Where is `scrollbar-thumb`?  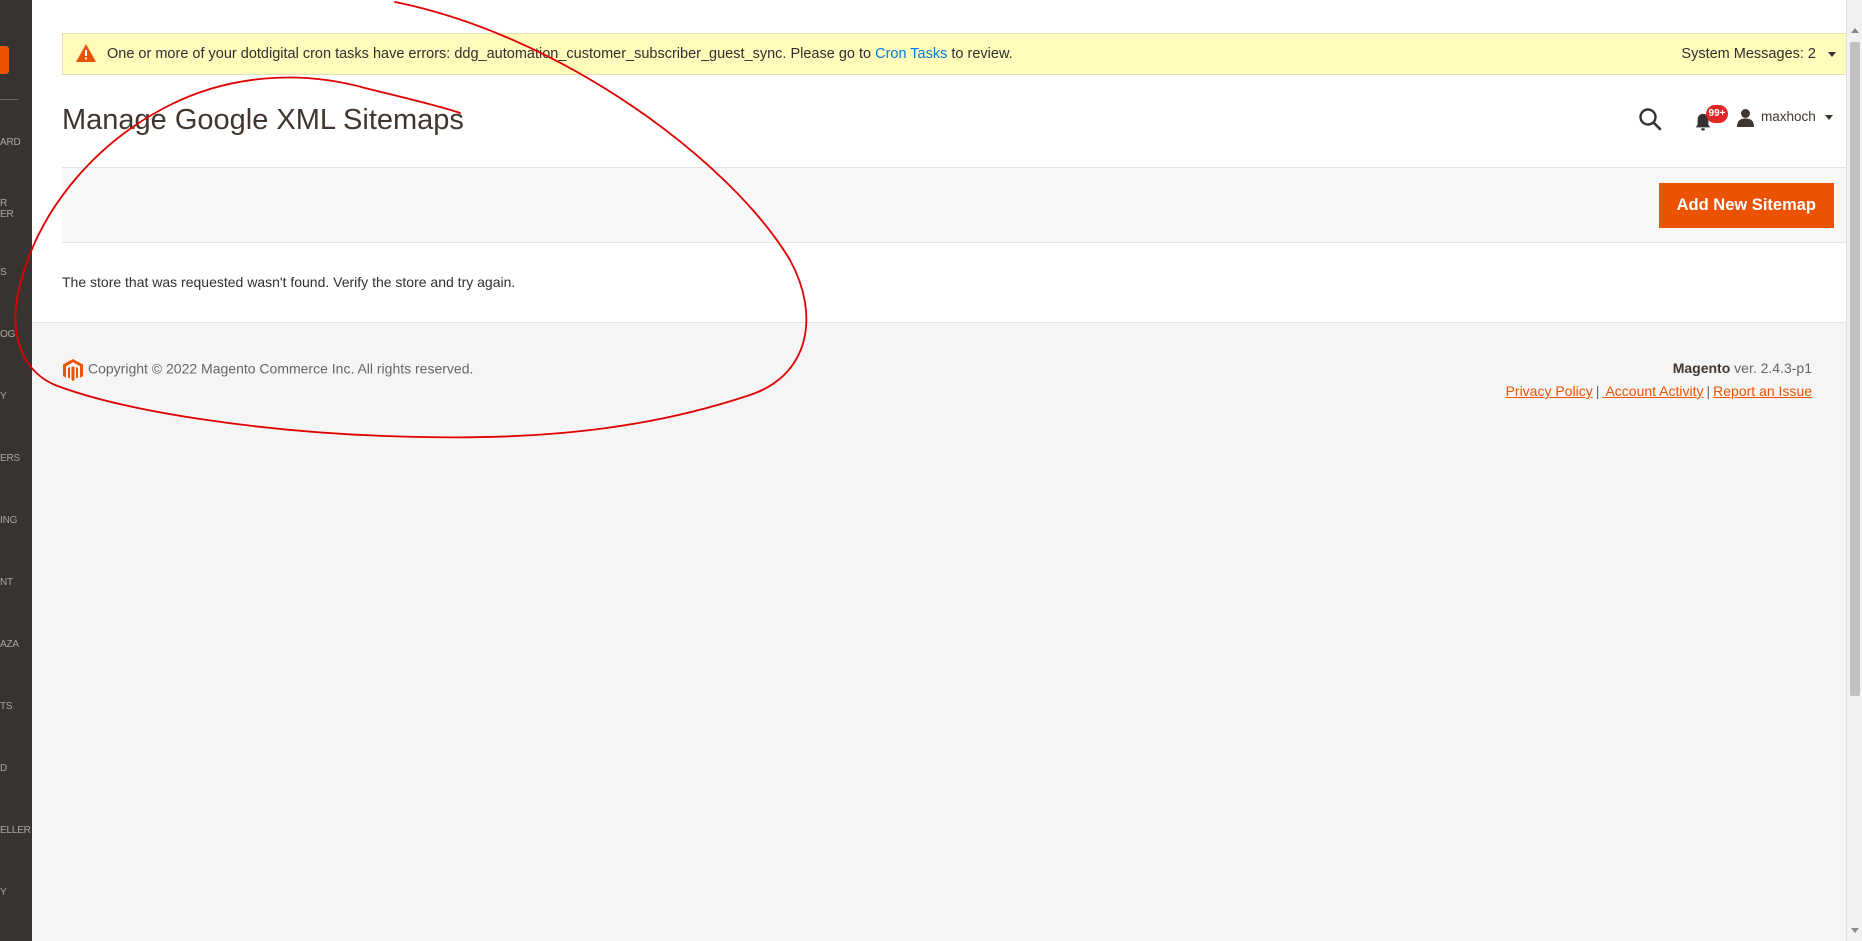 scrollbar-thumb is located at coordinates (1855, 369).